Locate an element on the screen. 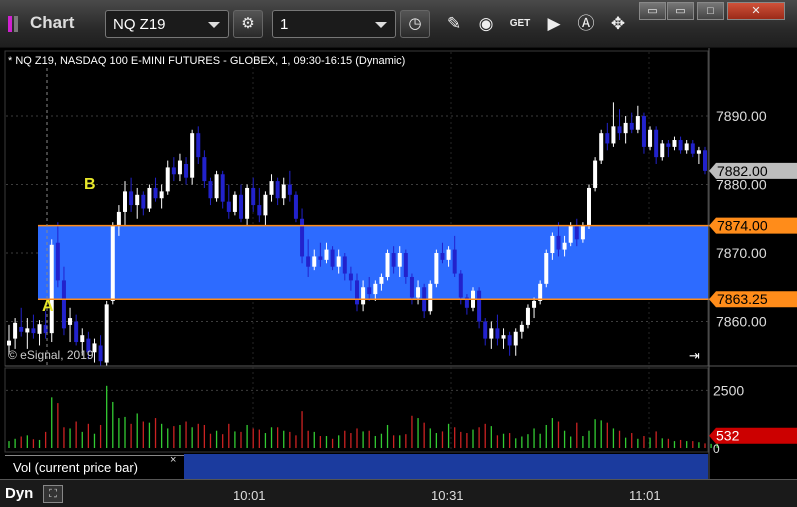 This screenshot has width=797, height=507. play-icon: ▶ is located at coordinates (554, 24).